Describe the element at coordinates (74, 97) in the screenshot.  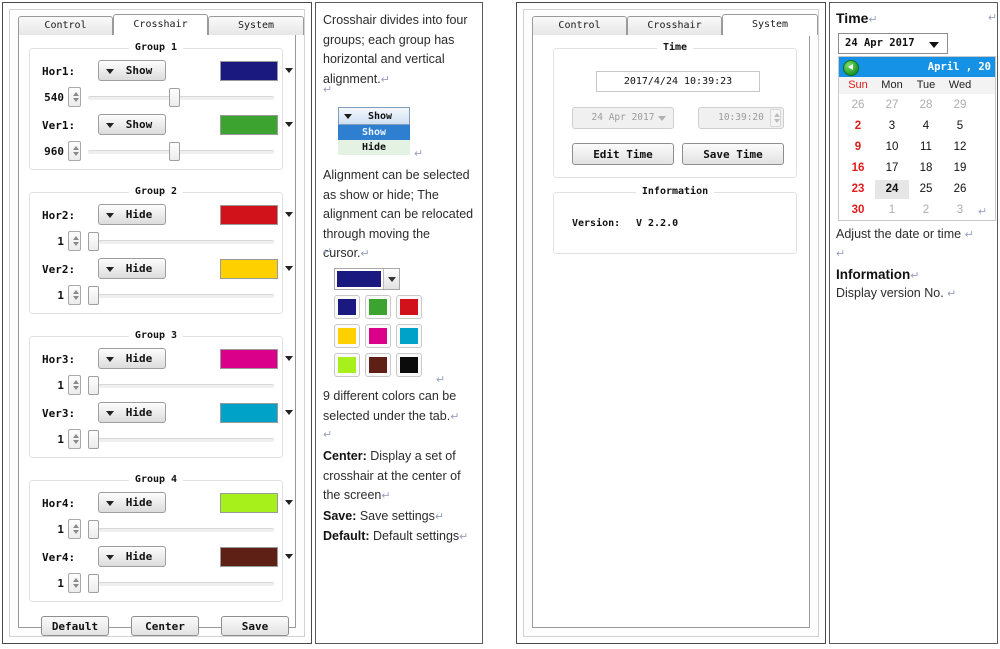
I see `spinner-hor1` at that location.